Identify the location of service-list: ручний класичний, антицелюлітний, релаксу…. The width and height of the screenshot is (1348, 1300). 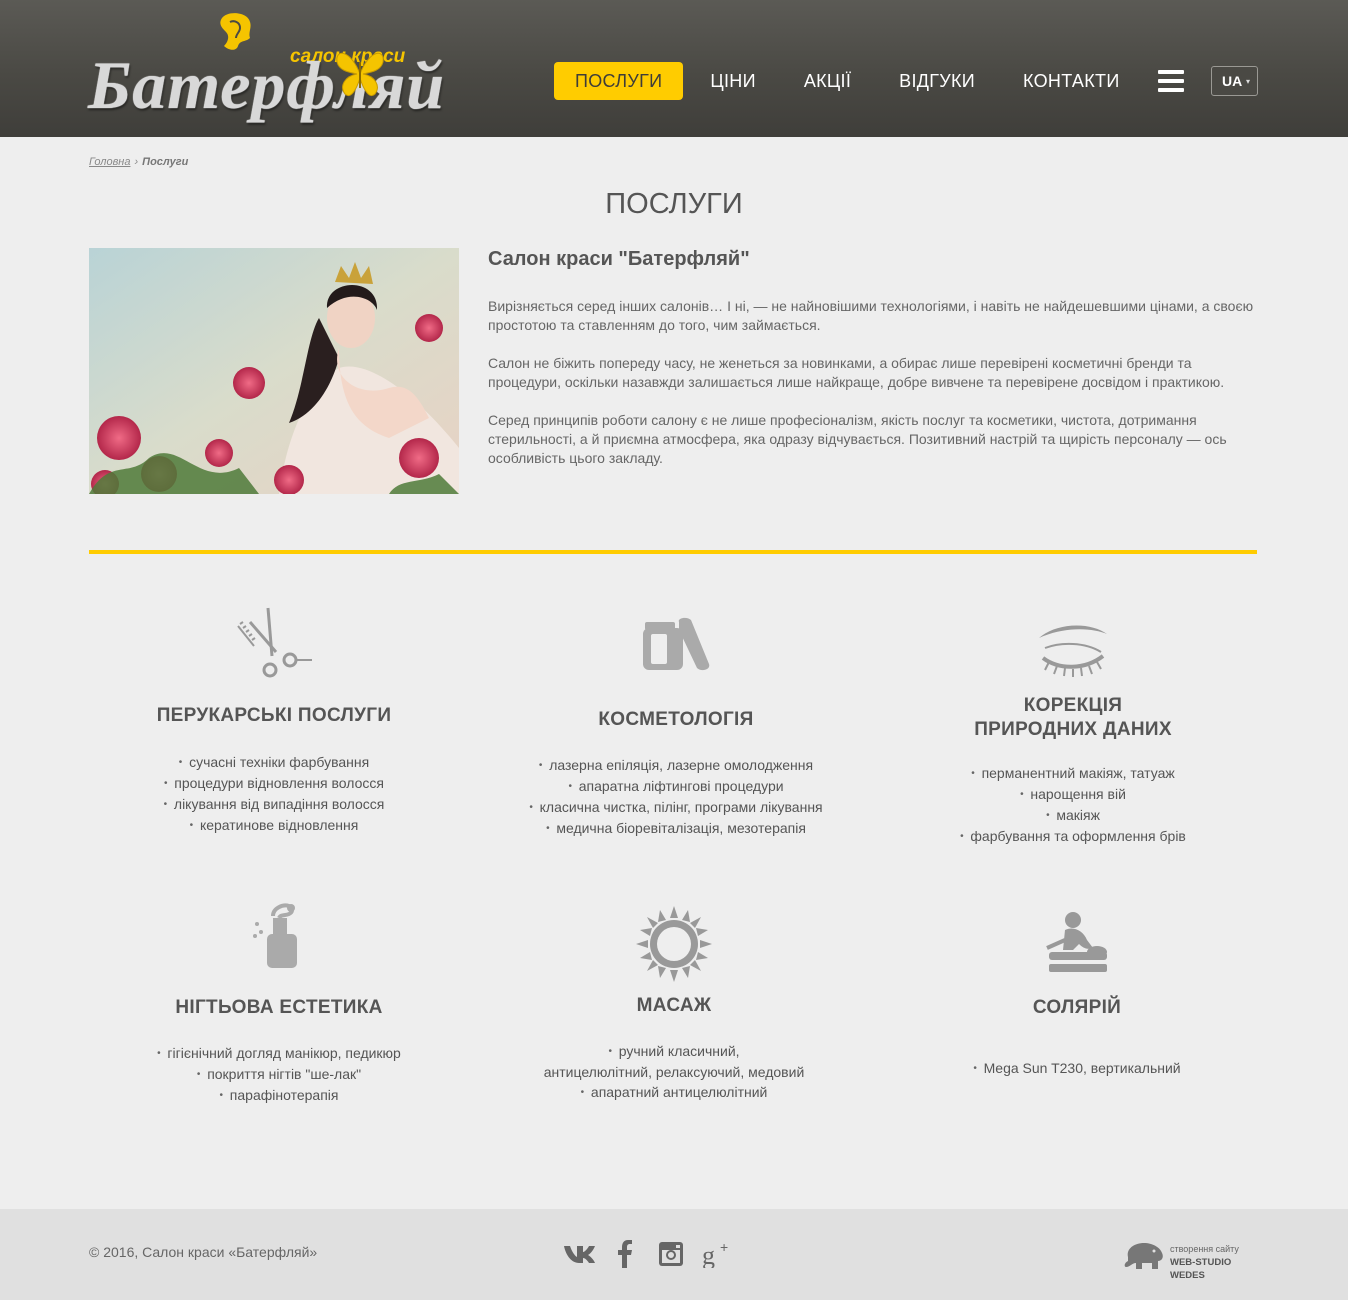
(674, 1072).